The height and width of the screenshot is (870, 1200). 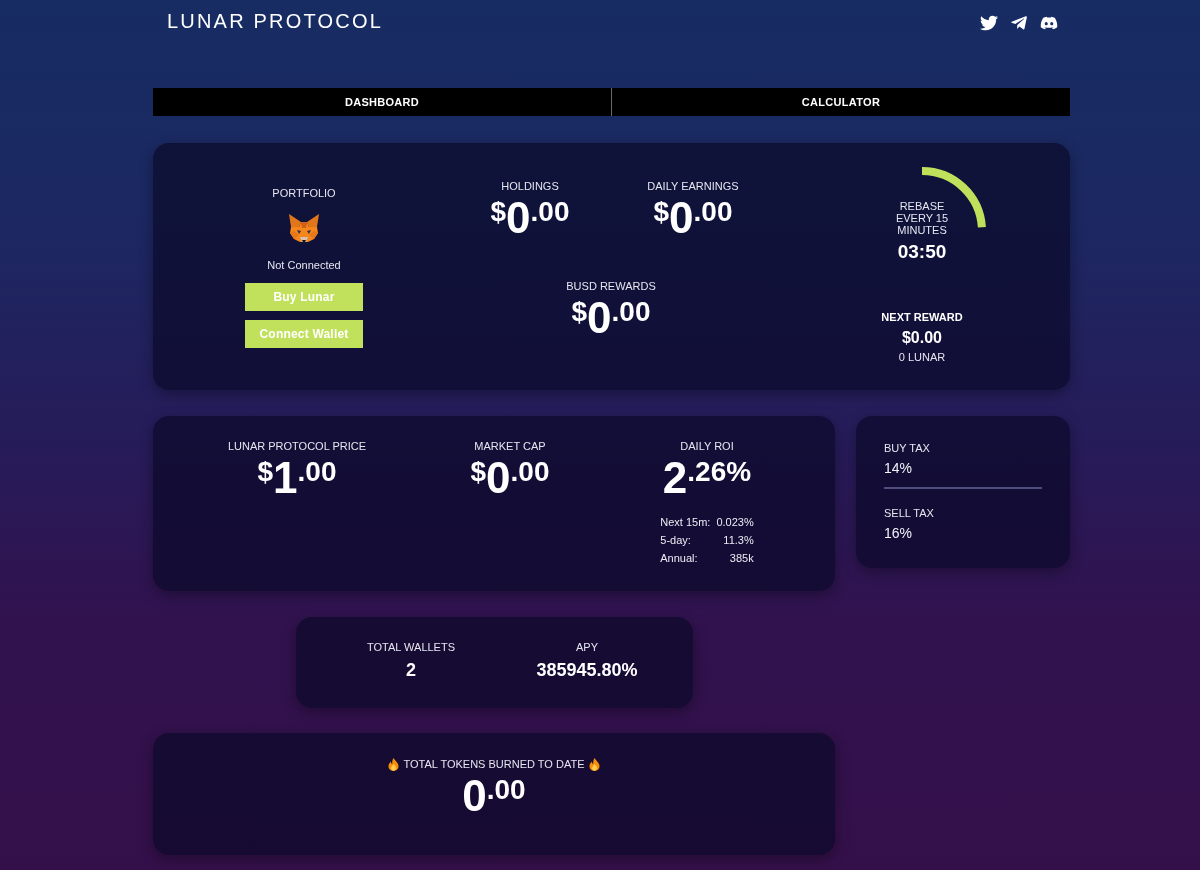 What do you see at coordinates (922, 357) in the screenshot?
I see `next-reward-tokens: 0 LUNAR` at bounding box center [922, 357].